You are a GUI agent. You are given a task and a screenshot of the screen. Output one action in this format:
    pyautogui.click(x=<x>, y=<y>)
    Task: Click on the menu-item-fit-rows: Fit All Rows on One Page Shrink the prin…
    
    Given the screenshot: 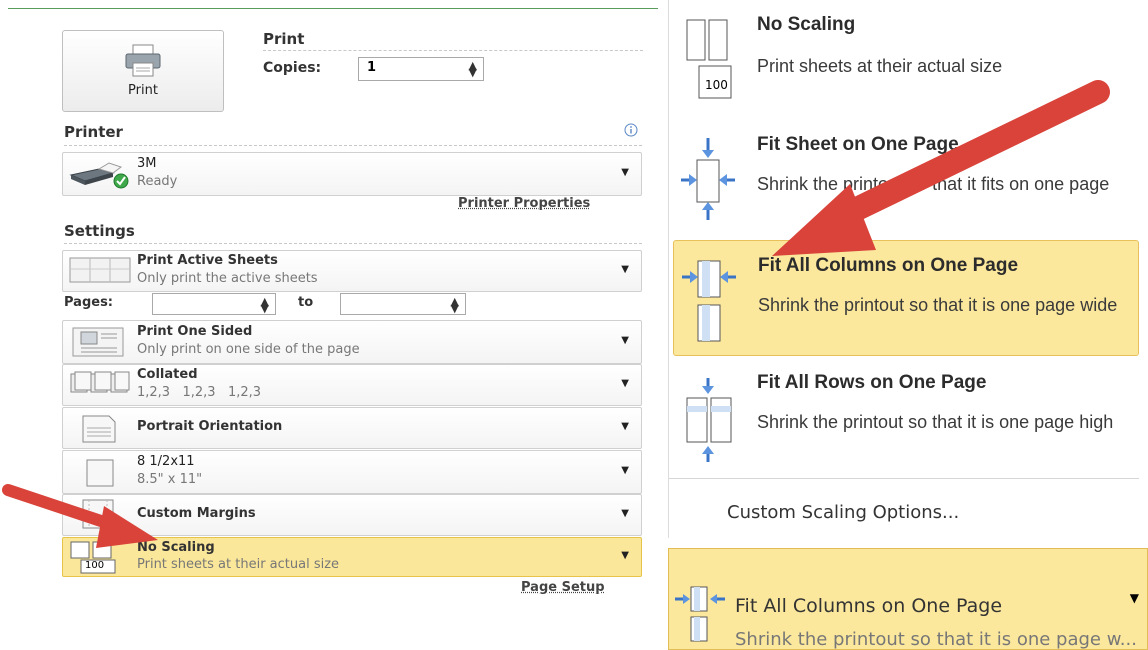 What is the action you would take?
    pyautogui.click(x=904, y=417)
    